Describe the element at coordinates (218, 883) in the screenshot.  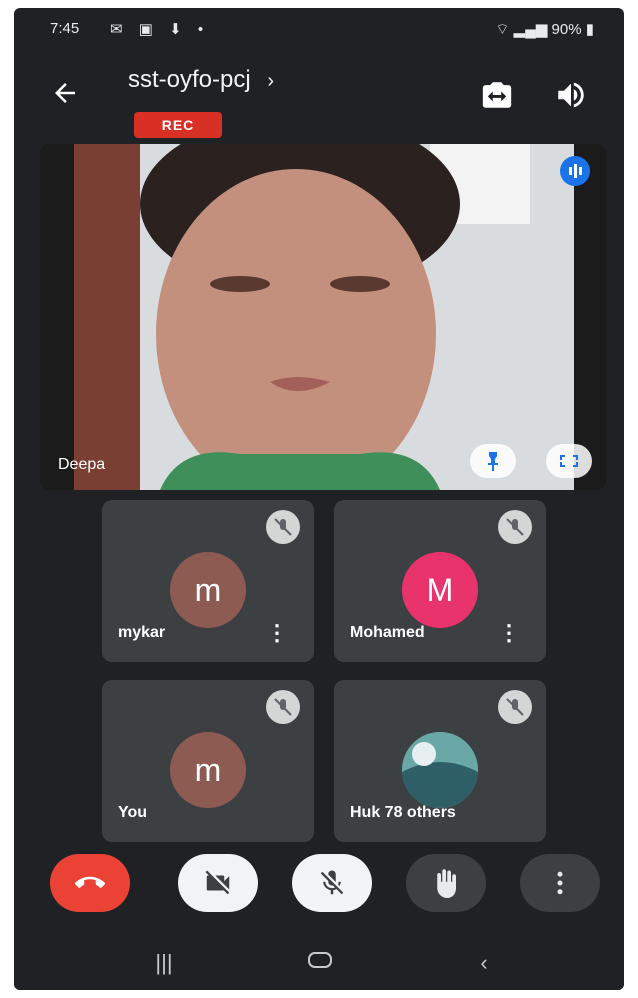
I see `camera-off-icon` at that location.